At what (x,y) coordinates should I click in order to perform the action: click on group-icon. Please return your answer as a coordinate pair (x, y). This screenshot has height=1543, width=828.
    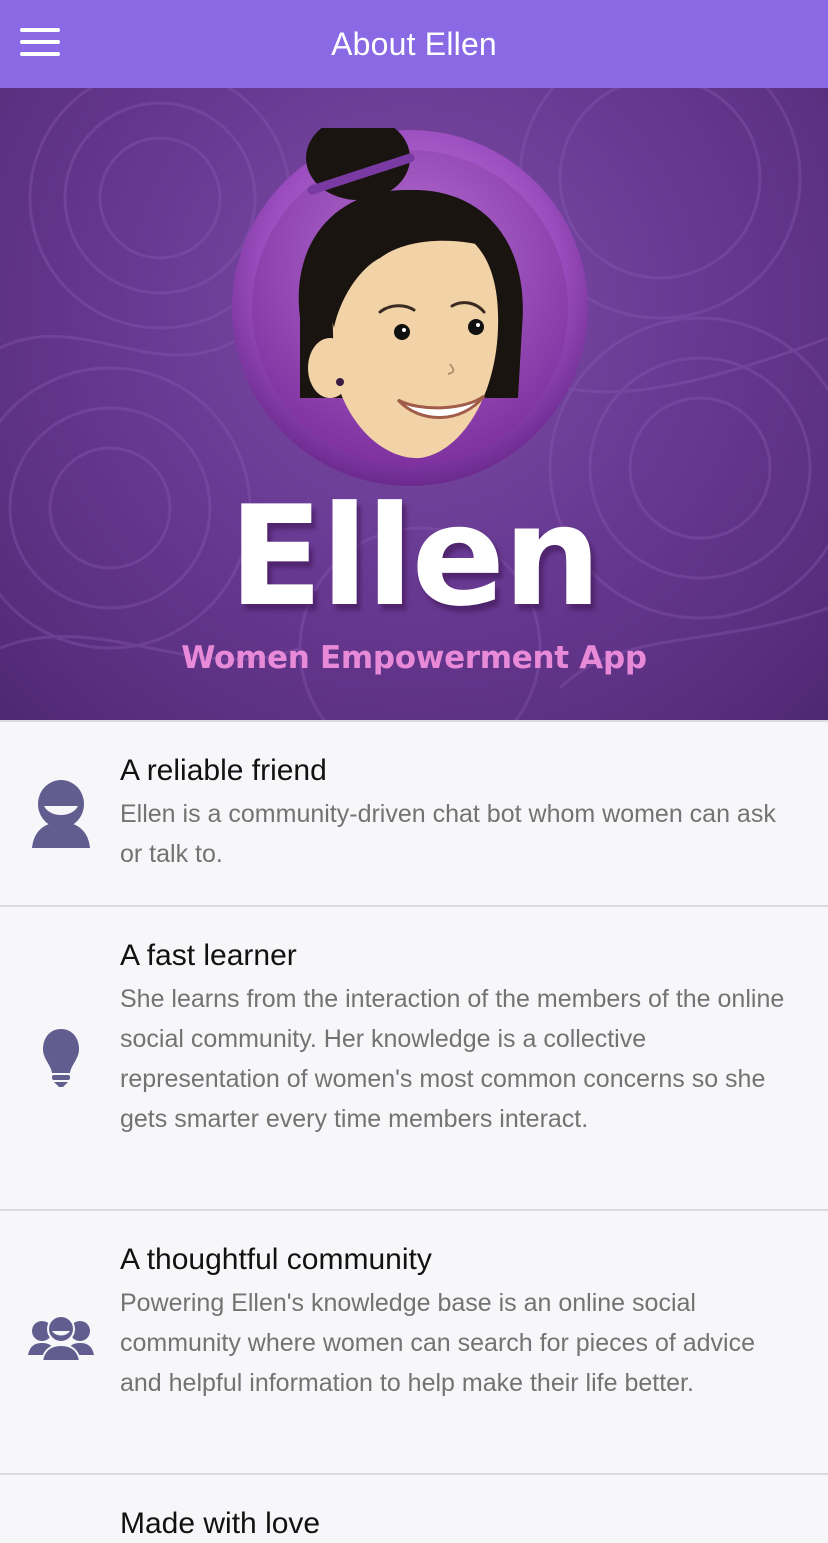
    Looking at the image, I should click on (61, 1338).